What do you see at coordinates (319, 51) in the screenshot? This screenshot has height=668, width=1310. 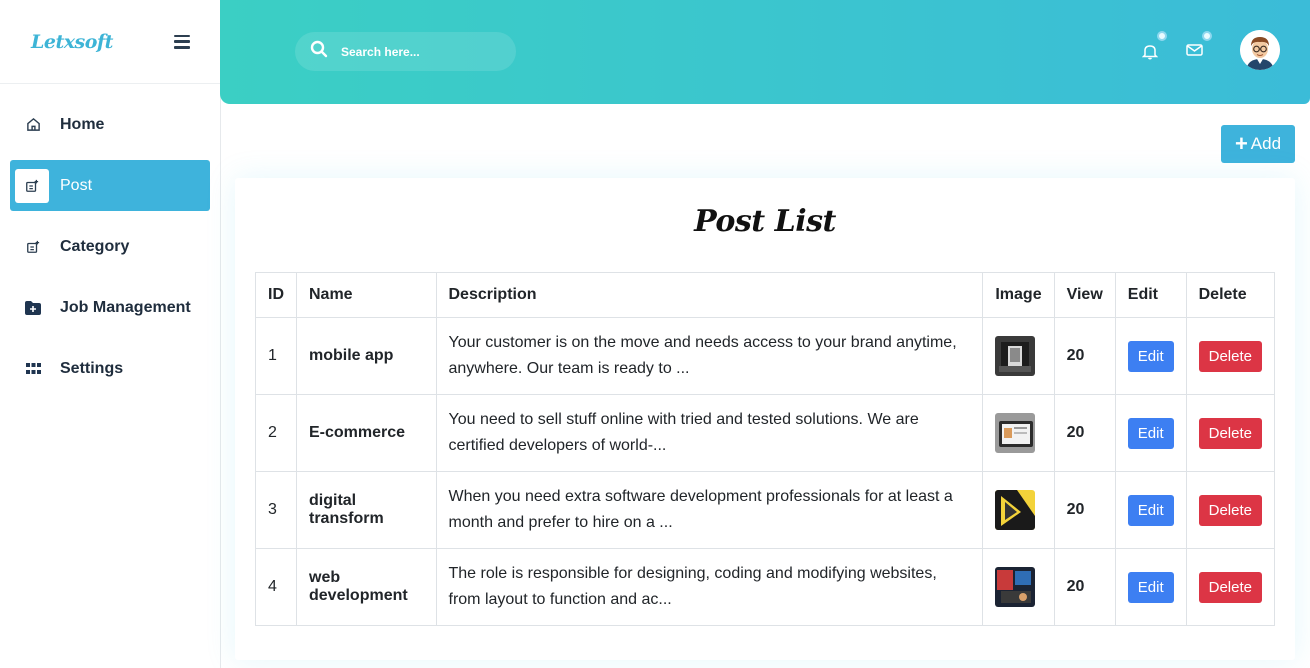 I see `search-icon` at bounding box center [319, 51].